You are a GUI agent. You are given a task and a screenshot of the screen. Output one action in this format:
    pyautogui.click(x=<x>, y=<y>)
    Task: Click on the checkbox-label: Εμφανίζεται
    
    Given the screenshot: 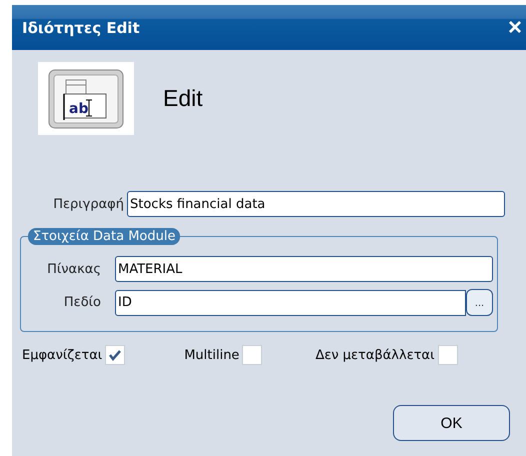 What is the action you would take?
    pyautogui.click(x=62, y=355)
    